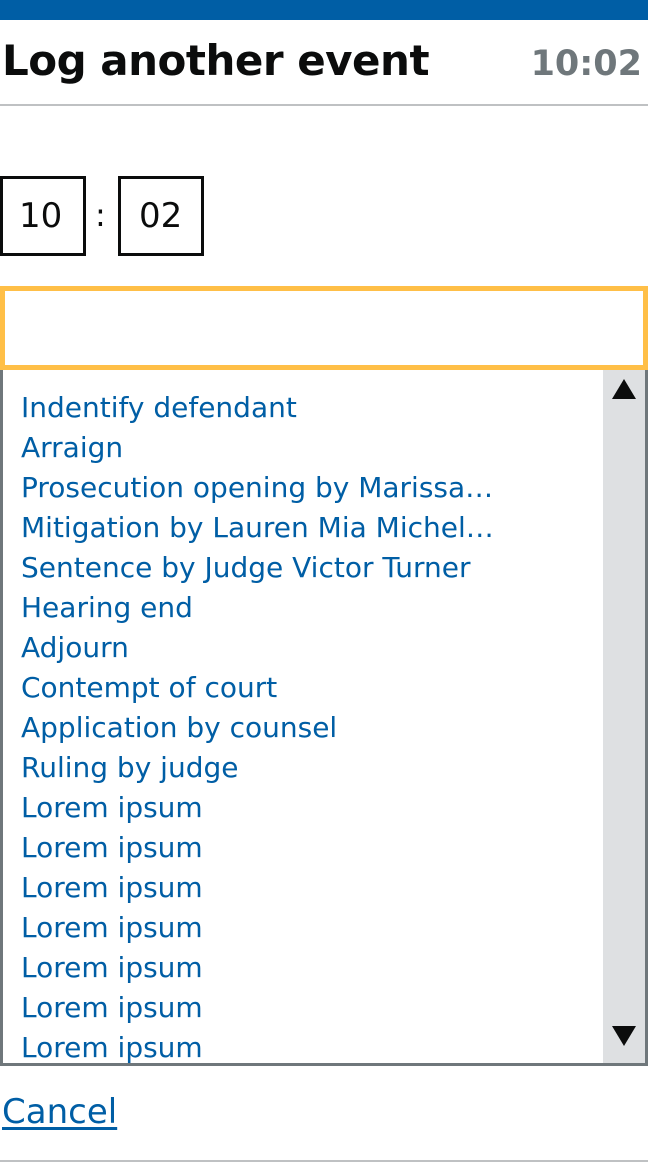 The image size is (648, 1166). Describe the element at coordinates (303, 648) in the screenshot. I see `event-option: Adjourn` at that location.